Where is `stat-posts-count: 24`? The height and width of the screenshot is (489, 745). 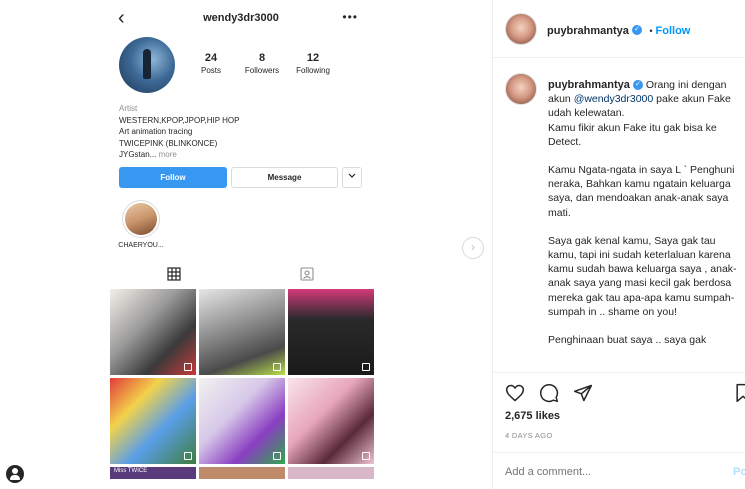
stat-posts-count: 24 is located at coordinates (211, 58).